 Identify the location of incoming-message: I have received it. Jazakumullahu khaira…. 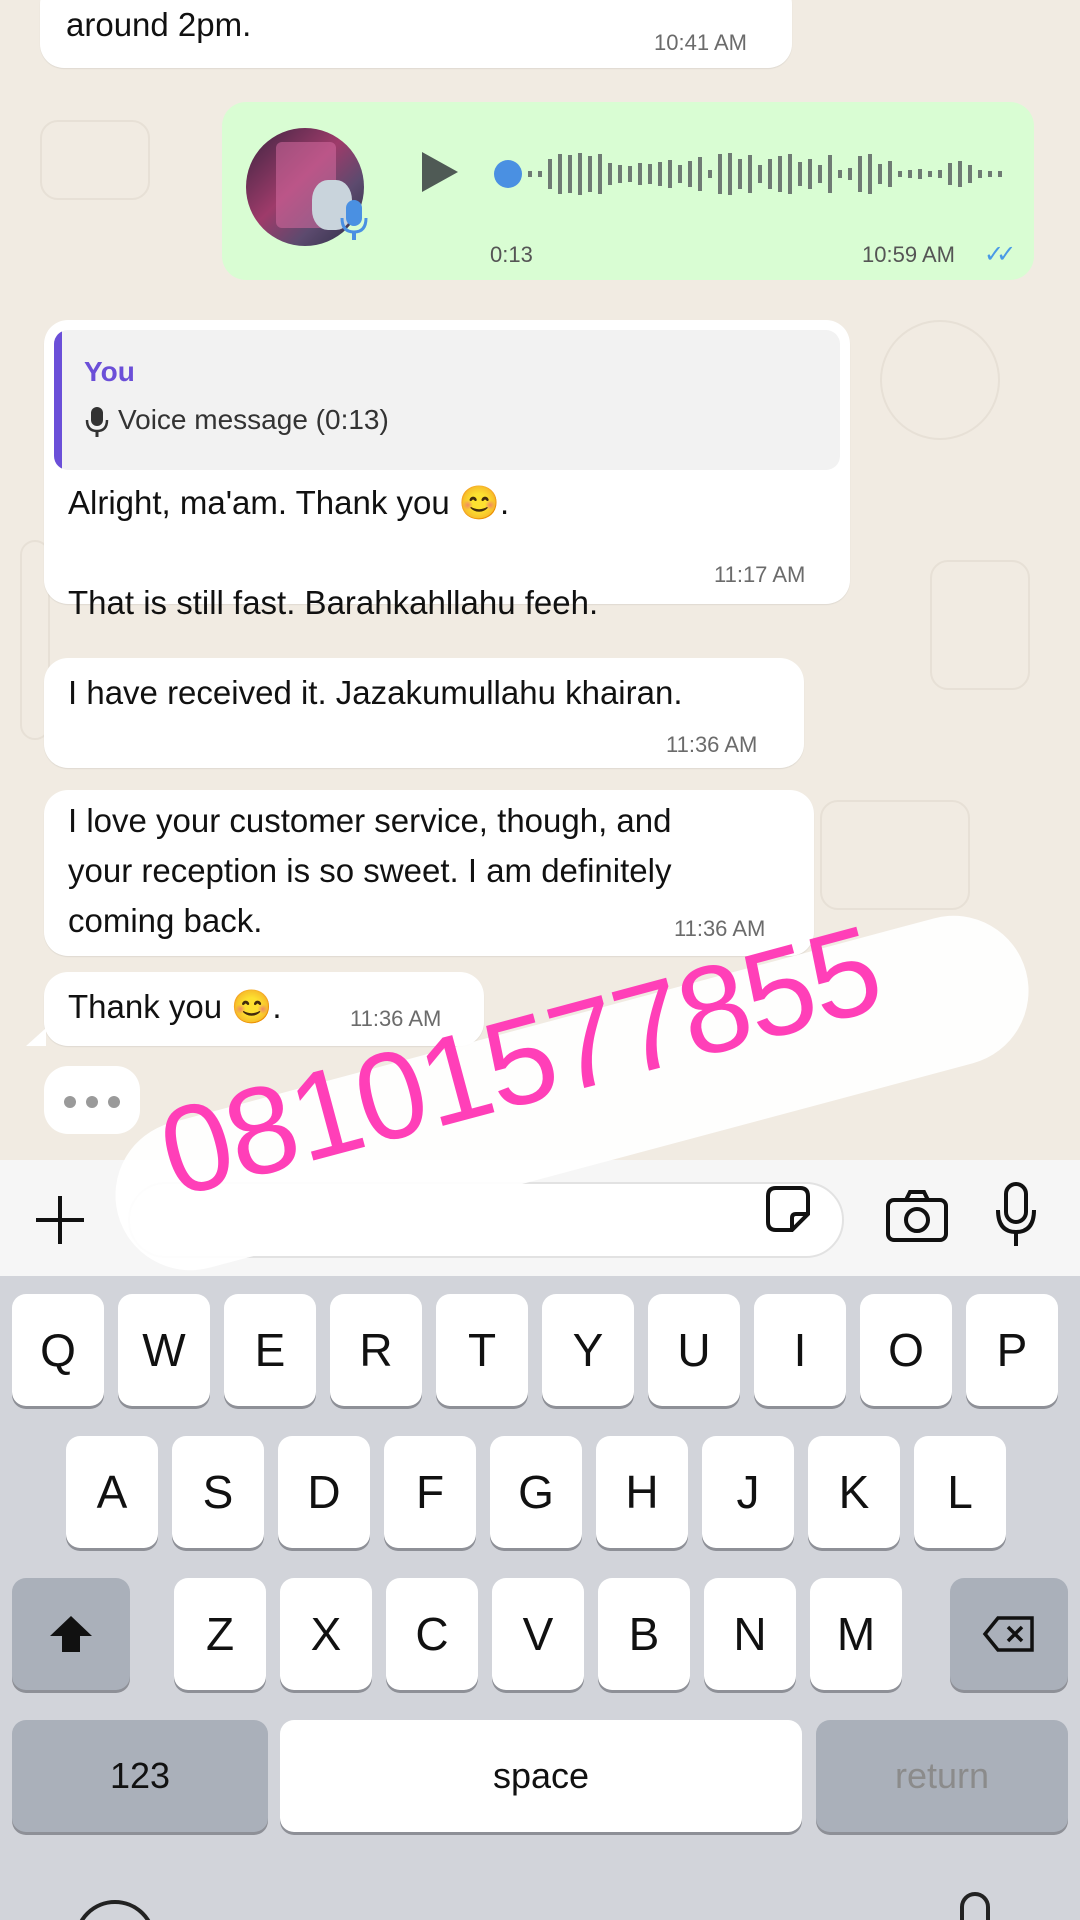
(424, 713).